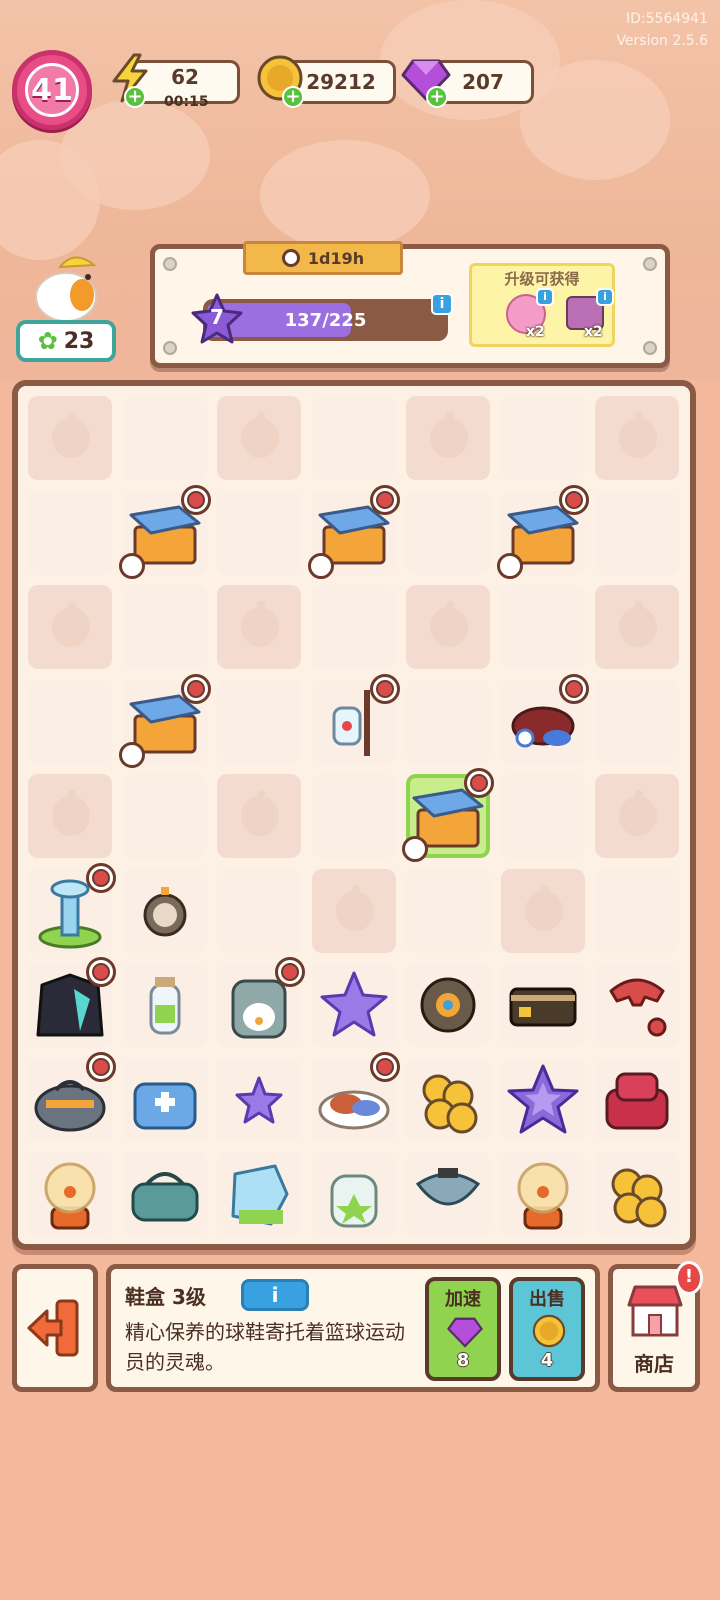 The width and height of the screenshot is (720, 1600). What do you see at coordinates (69, 285) in the screenshot?
I see `duck-character-avatar` at bounding box center [69, 285].